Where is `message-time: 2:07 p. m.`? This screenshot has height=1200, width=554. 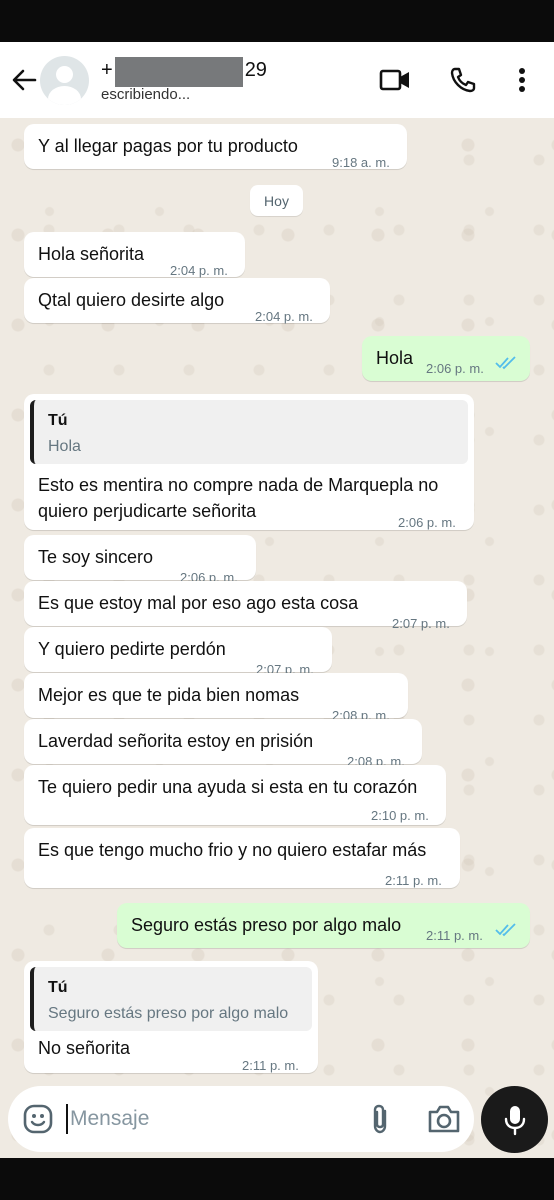
message-time: 2:07 p. m. is located at coordinates (421, 623).